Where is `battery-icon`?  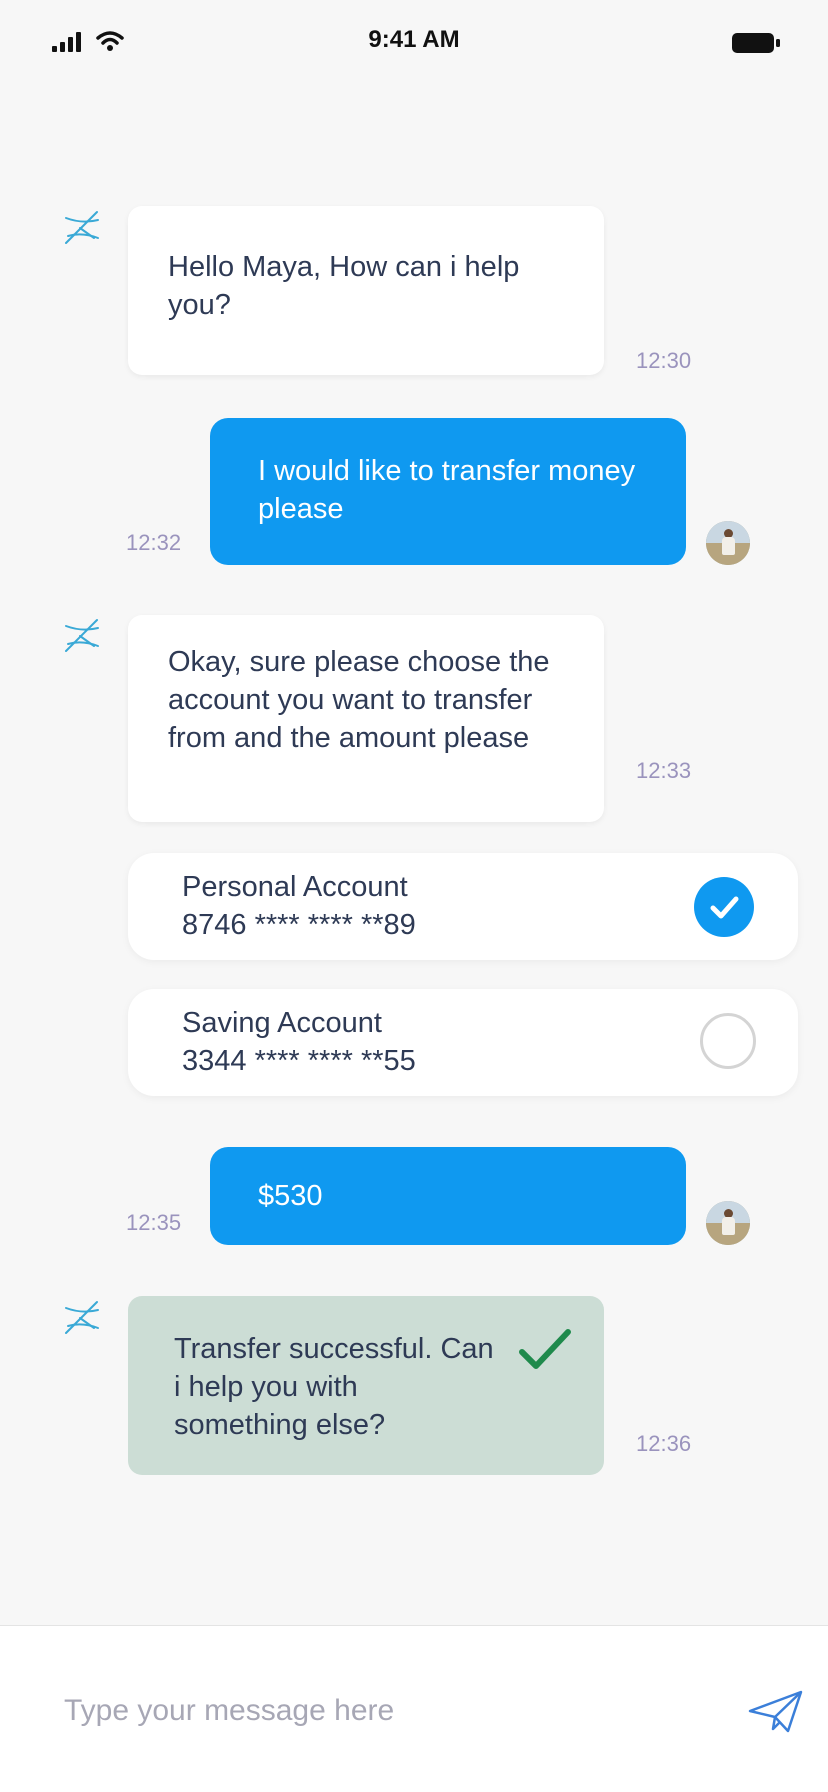 battery-icon is located at coordinates (756, 43).